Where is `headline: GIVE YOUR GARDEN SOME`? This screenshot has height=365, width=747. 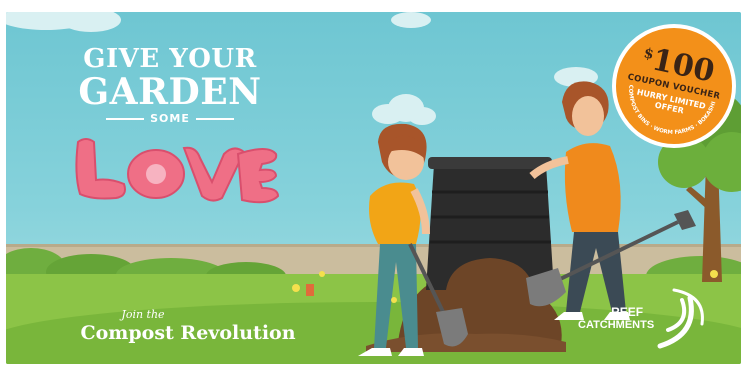
headline: GIVE YOUR GARDEN SOME is located at coordinates (170, 85).